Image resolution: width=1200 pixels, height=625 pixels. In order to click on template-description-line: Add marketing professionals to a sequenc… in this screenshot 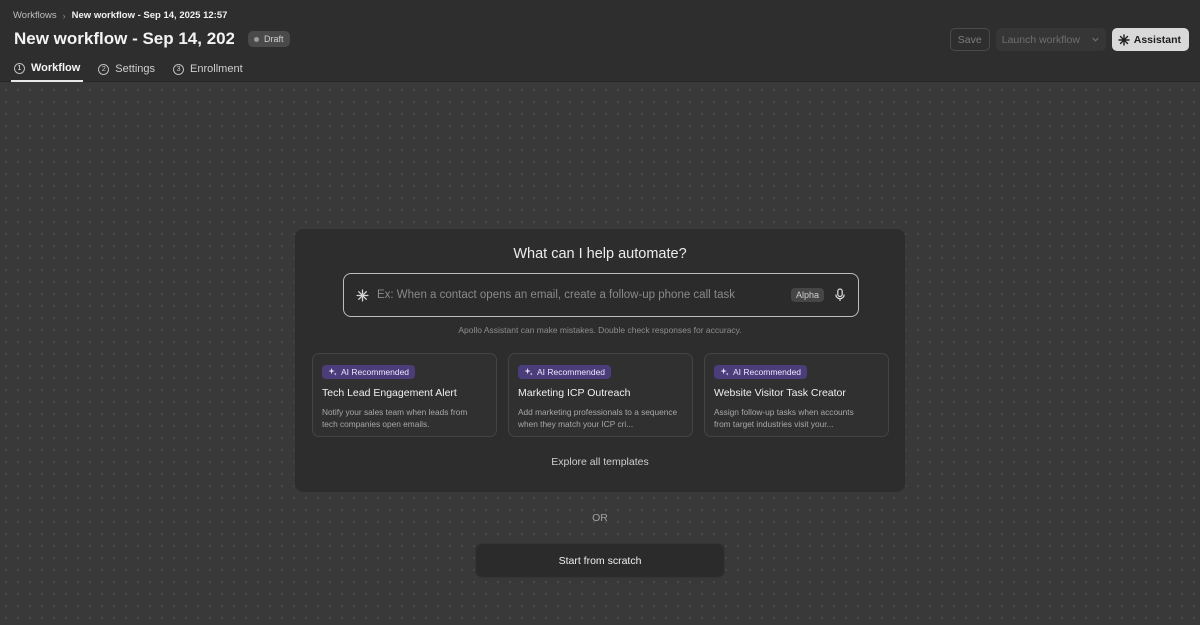, I will do `click(598, 412)`.